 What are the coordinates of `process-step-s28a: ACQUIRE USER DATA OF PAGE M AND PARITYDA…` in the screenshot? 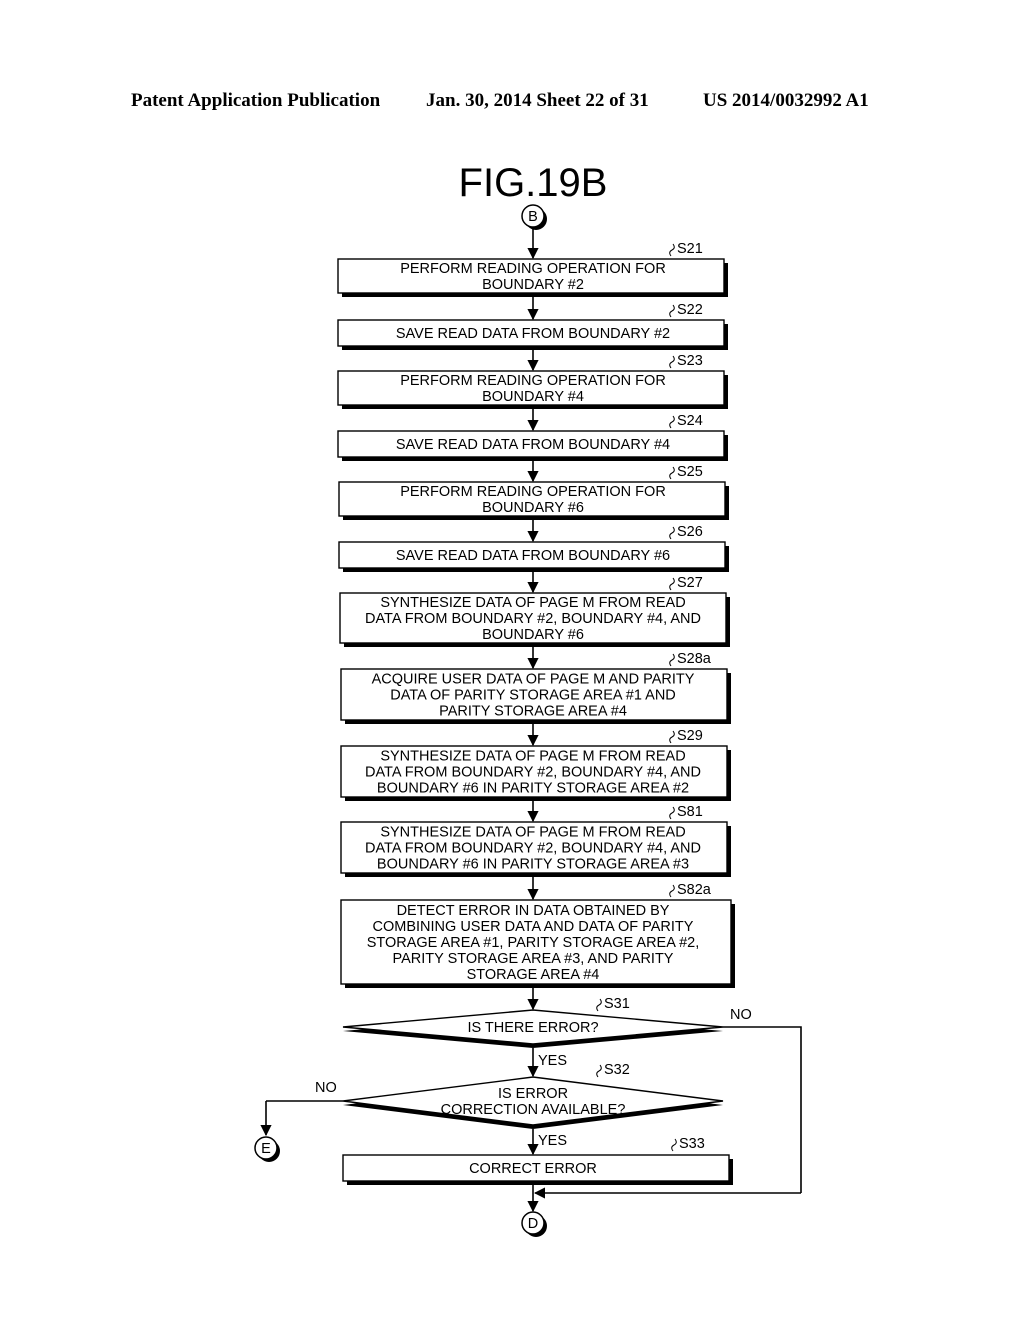 It's located at (535, 696).